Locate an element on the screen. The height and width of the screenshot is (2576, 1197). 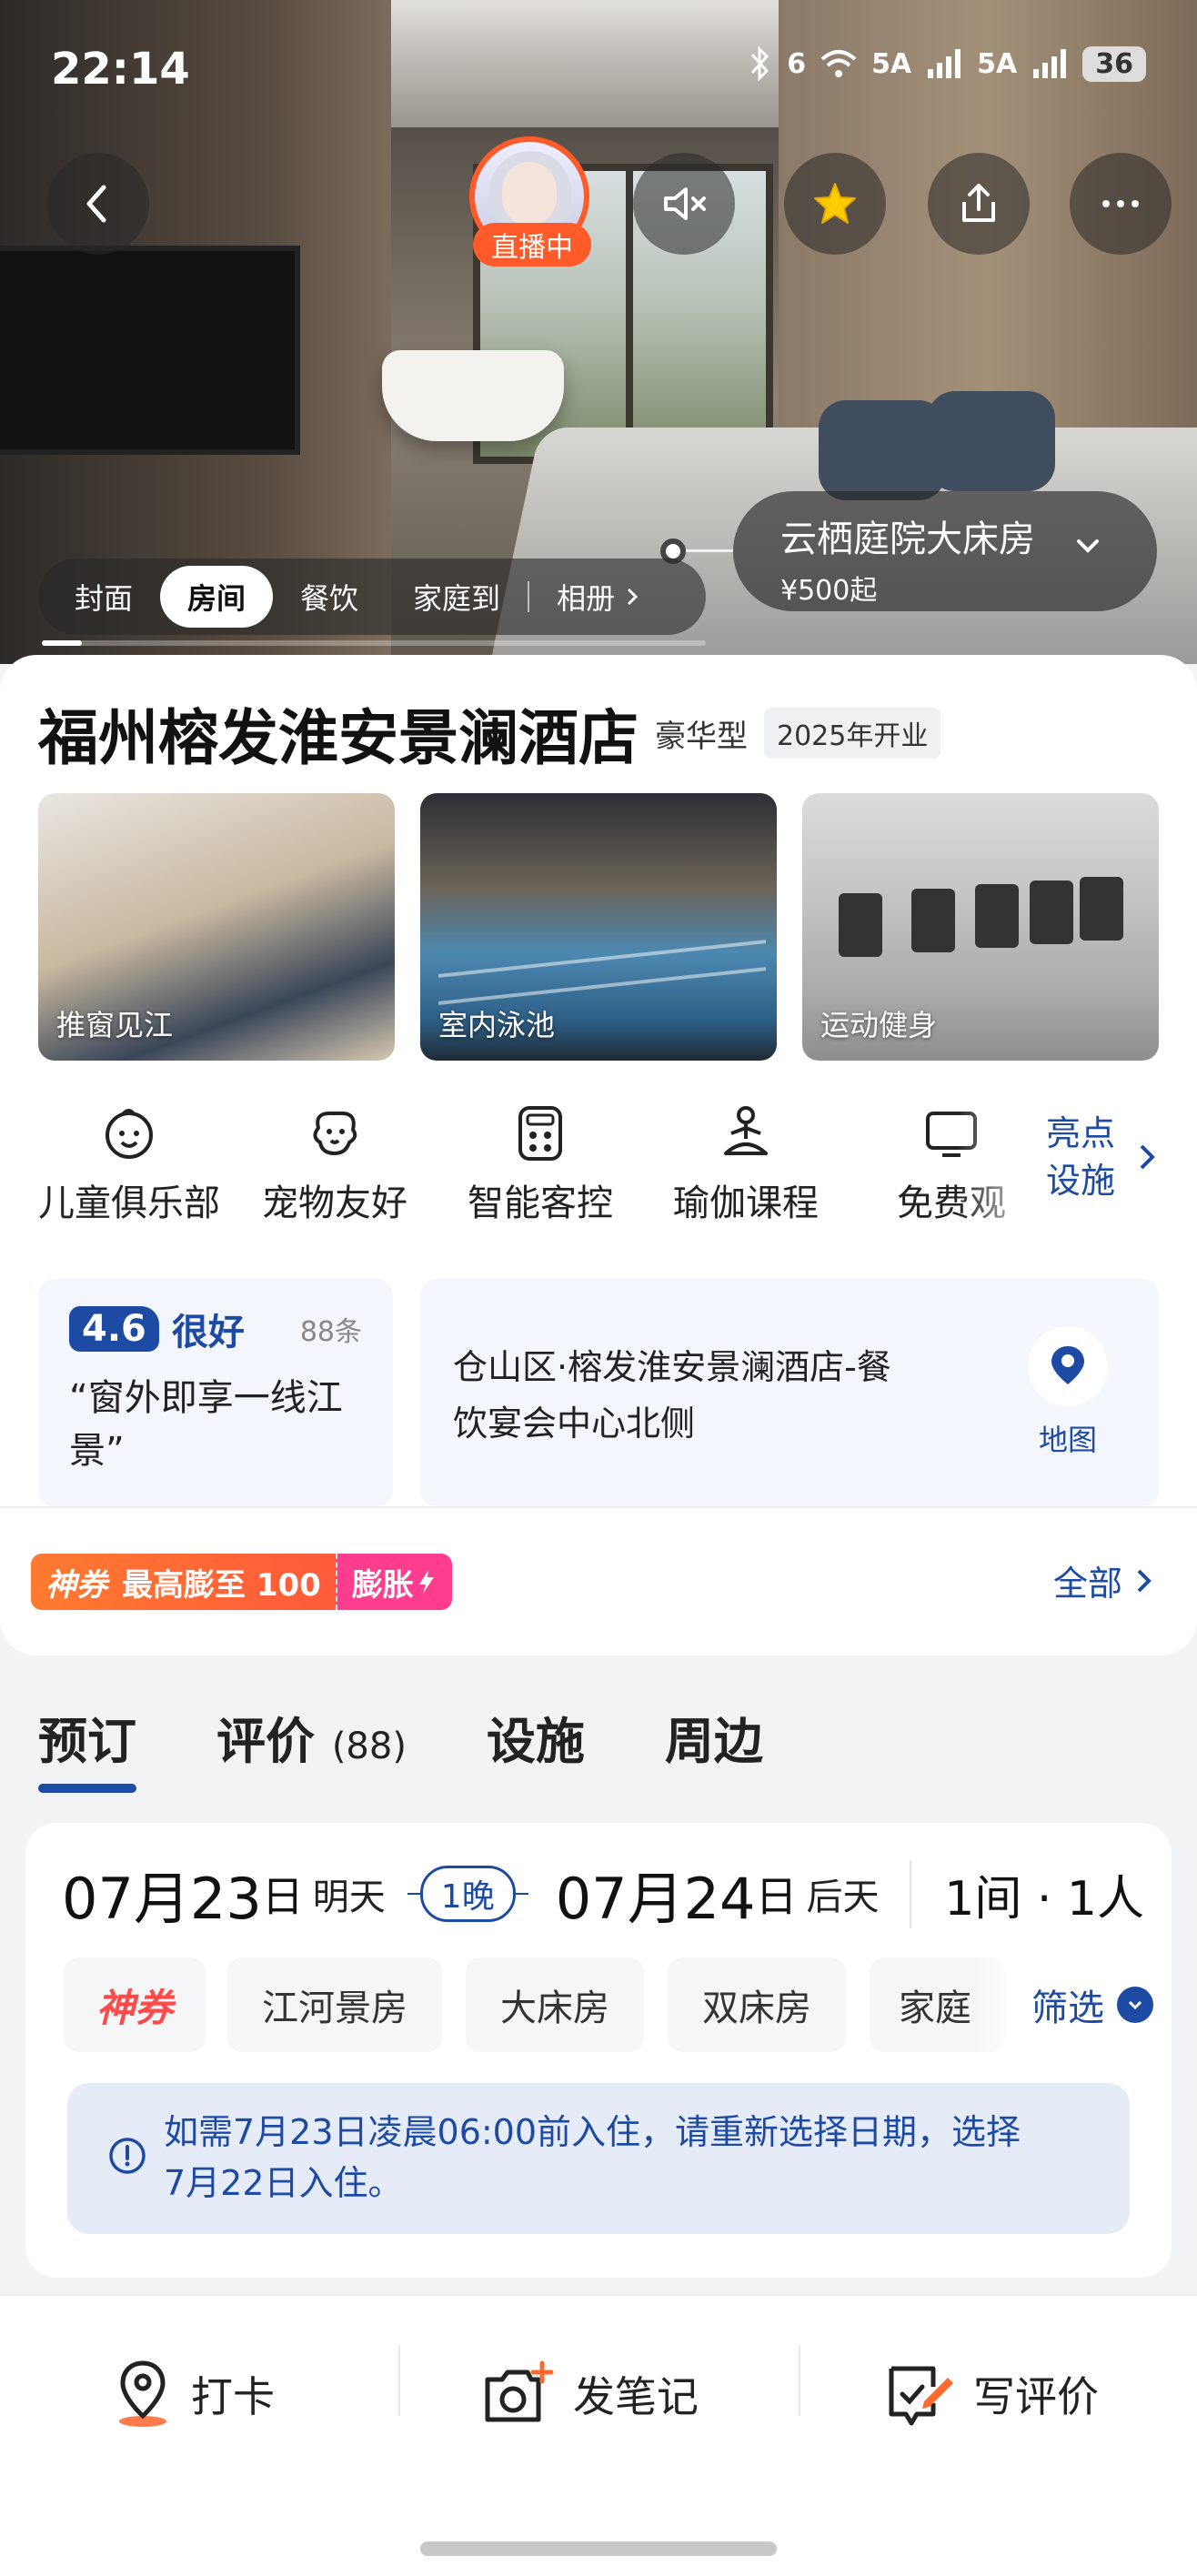
back-button is located at coordinates (98, 204).